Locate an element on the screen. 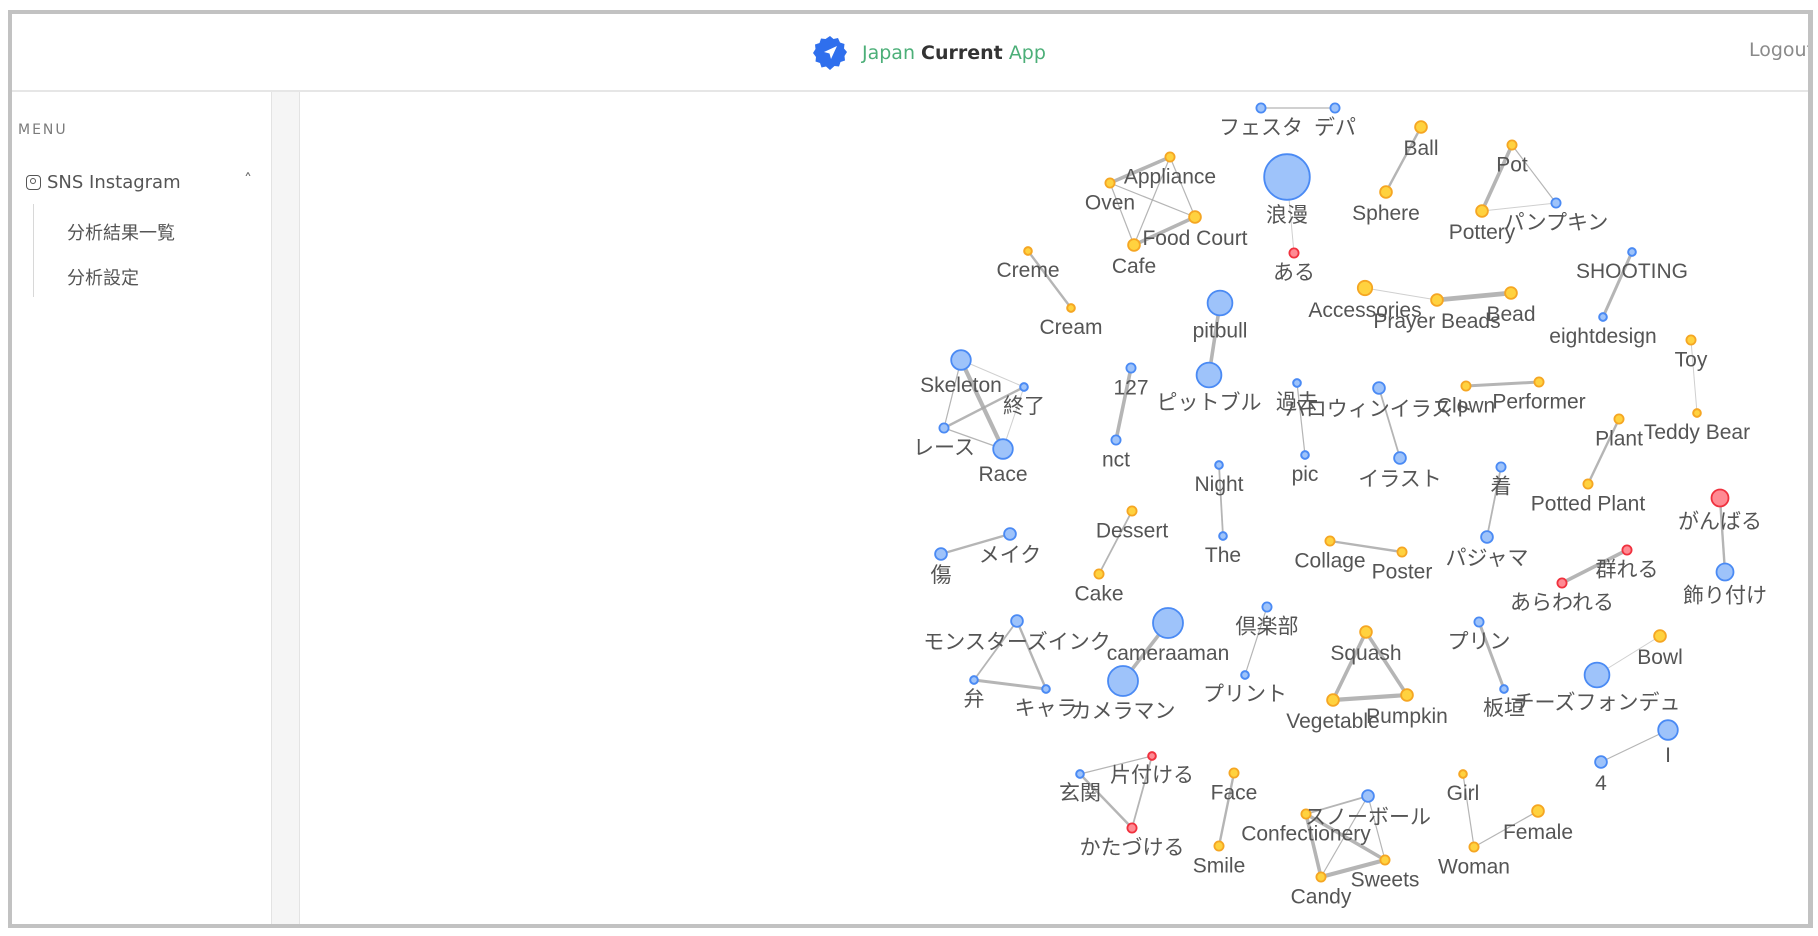 This screenshot has height=936, width=1818. sidebar-item-analysis-settings: 分析設定 is located at coordinates (103, 277).